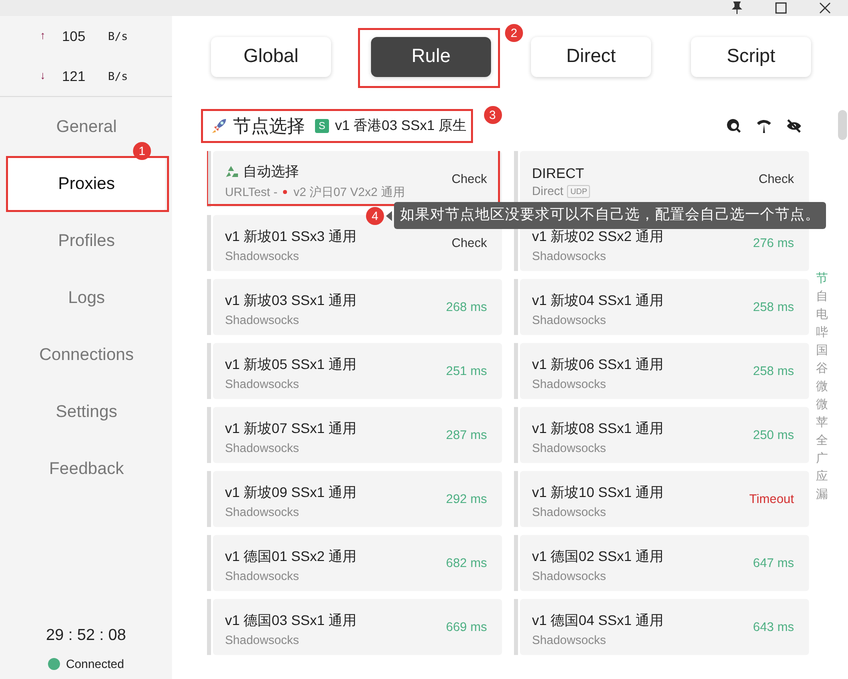  Describe the element at coordinates (514, 33) in the screenshot. I see `step-badge: 2` at that location.